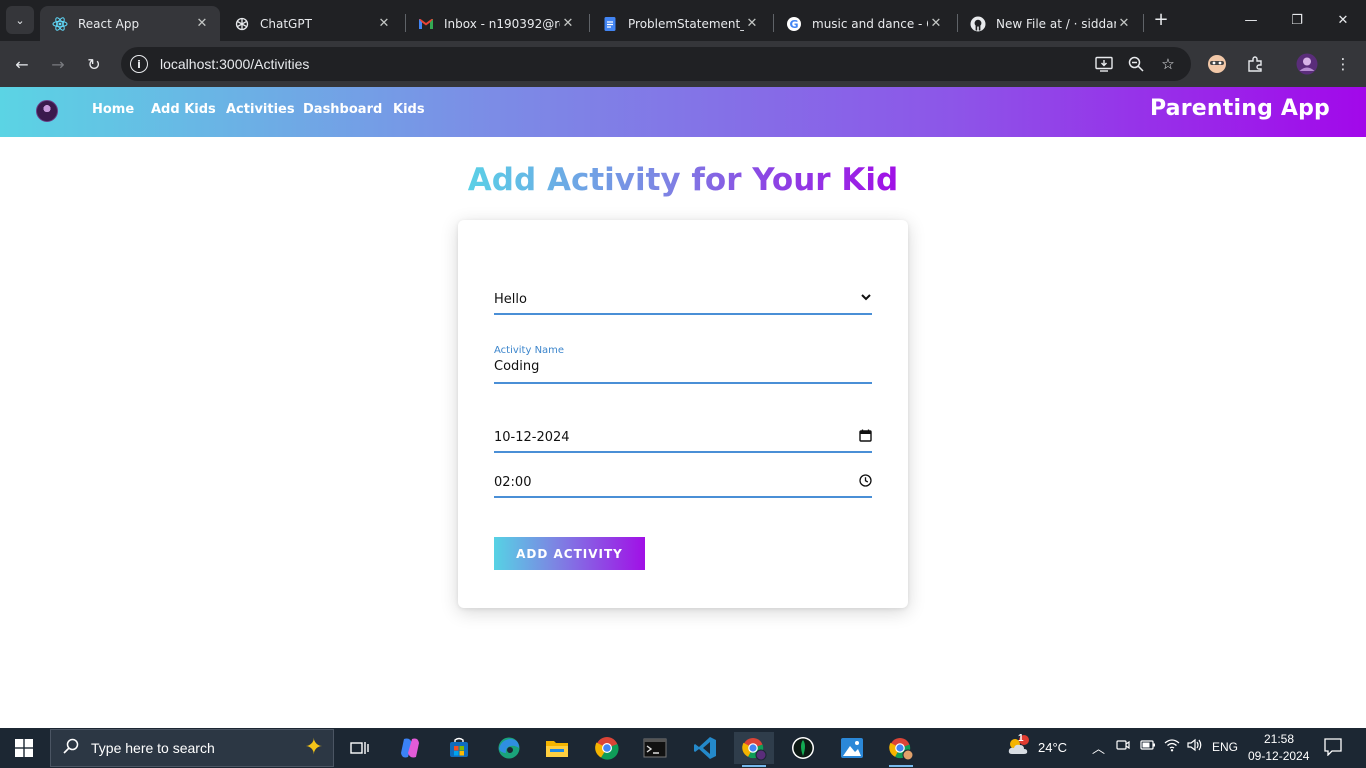 The image size is (1366, 768). What do you see at coordinates (47, 111) in the screenshot?
I see `app-logo-avatar` at bounding box center [47, 111].